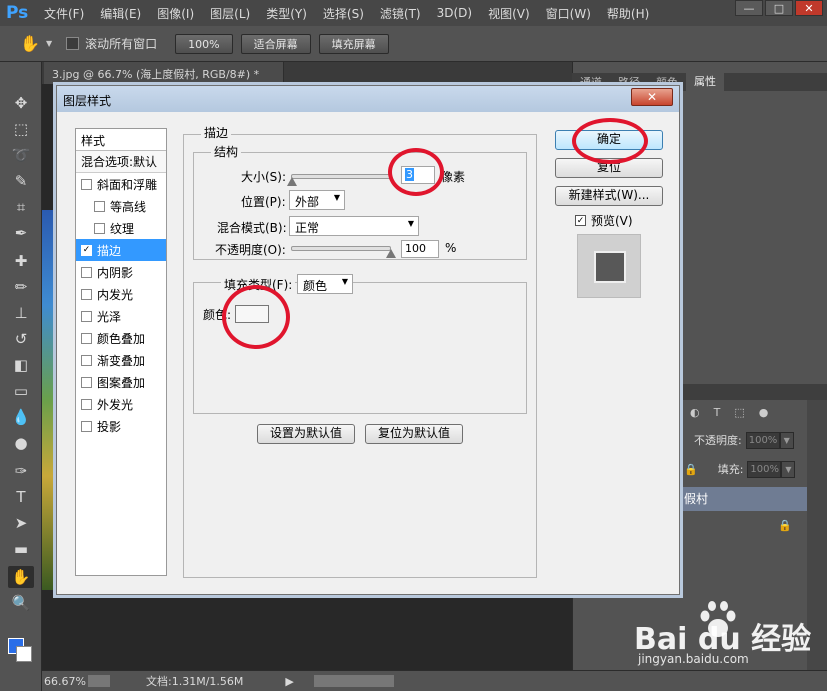 The height and width of the screenshot is (691, 827). What do you see at coordinates (609, 140) in the screenshot?
I see `ok-button: 确定` at bounding box center [609, 140].